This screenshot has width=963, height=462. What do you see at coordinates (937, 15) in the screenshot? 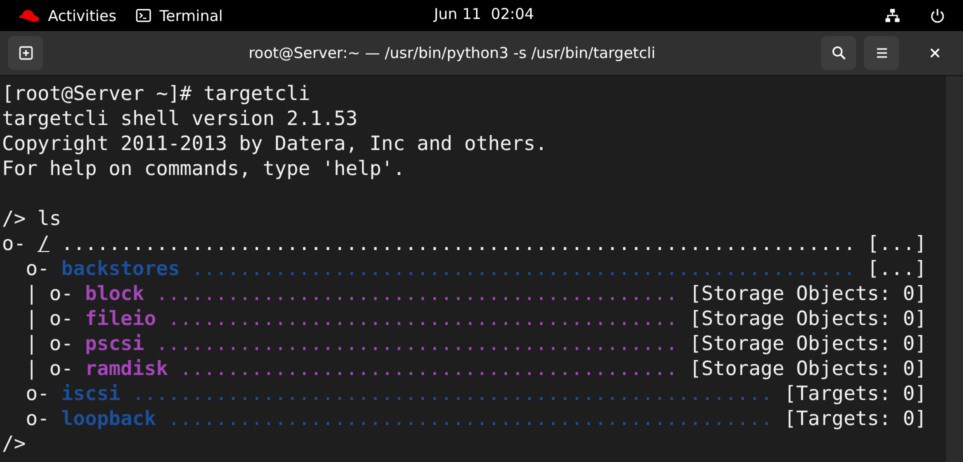
I see `power-icon` at bounding box center [937, 15].